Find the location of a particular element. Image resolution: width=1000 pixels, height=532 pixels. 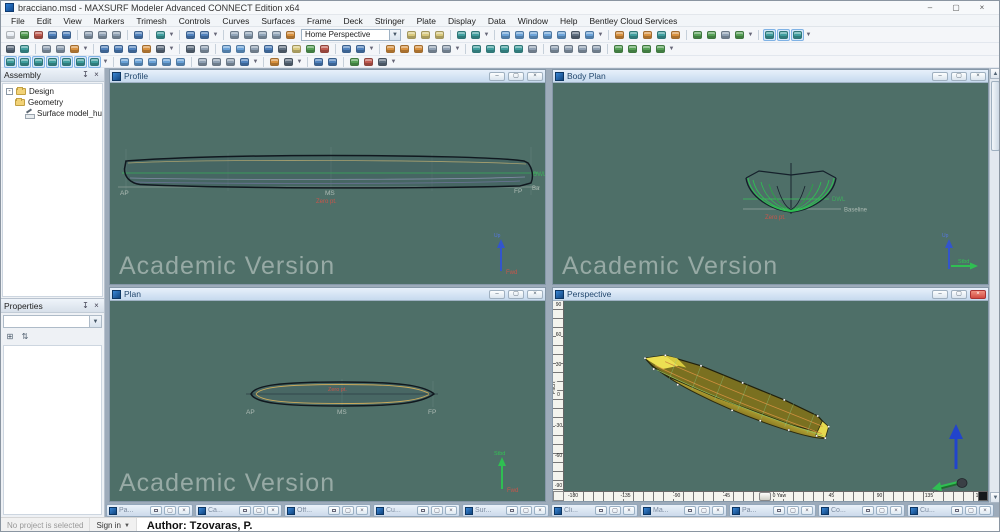

menu-item-plate: Plate is located at coordinates (426, 21).